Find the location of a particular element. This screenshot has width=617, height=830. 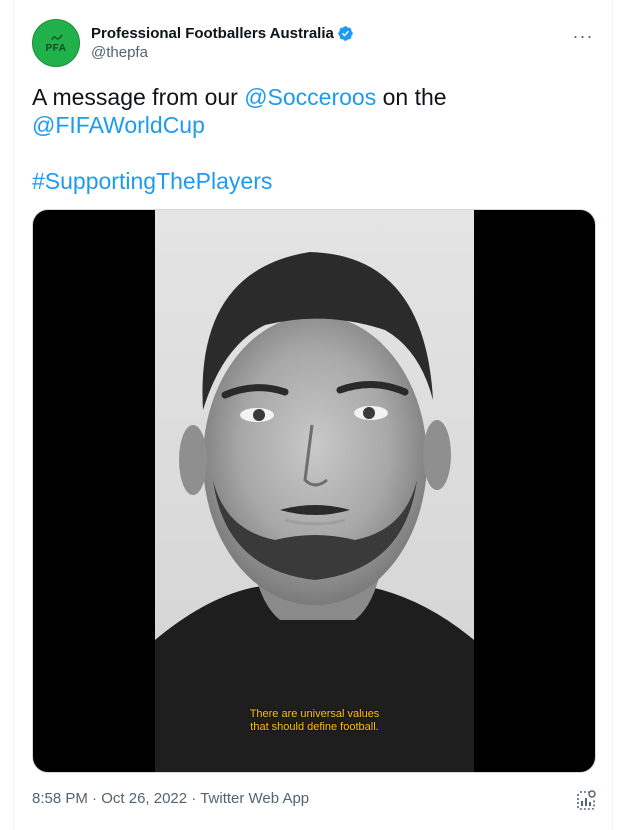

tweet-line-1: A message from our @Socceroos on the is located at coordinates (317, 97).